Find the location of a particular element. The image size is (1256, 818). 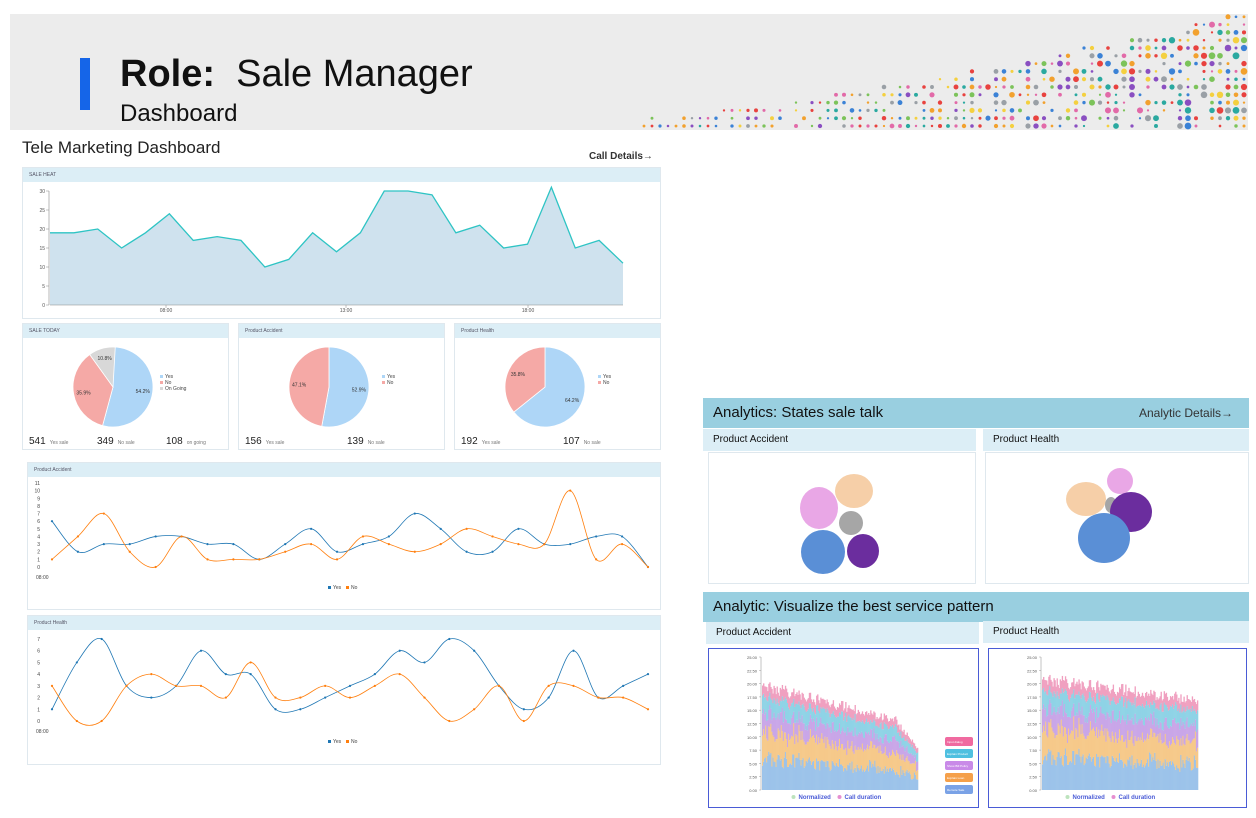

x-tick-label: 13:00 is located at coordinates (346, 311).